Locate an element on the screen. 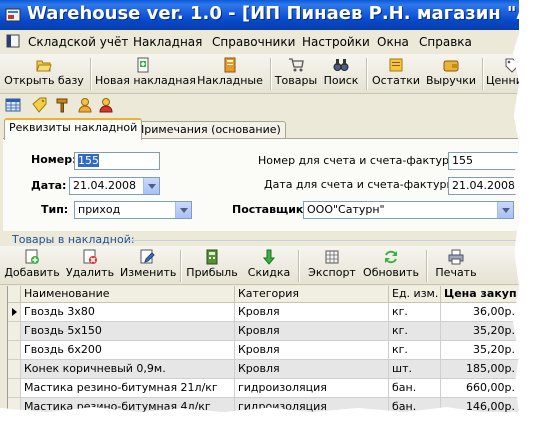 The width and height of the screenshot is (538, 430). menu-item-invoice: Накладная is located at coordinates (167, 42).